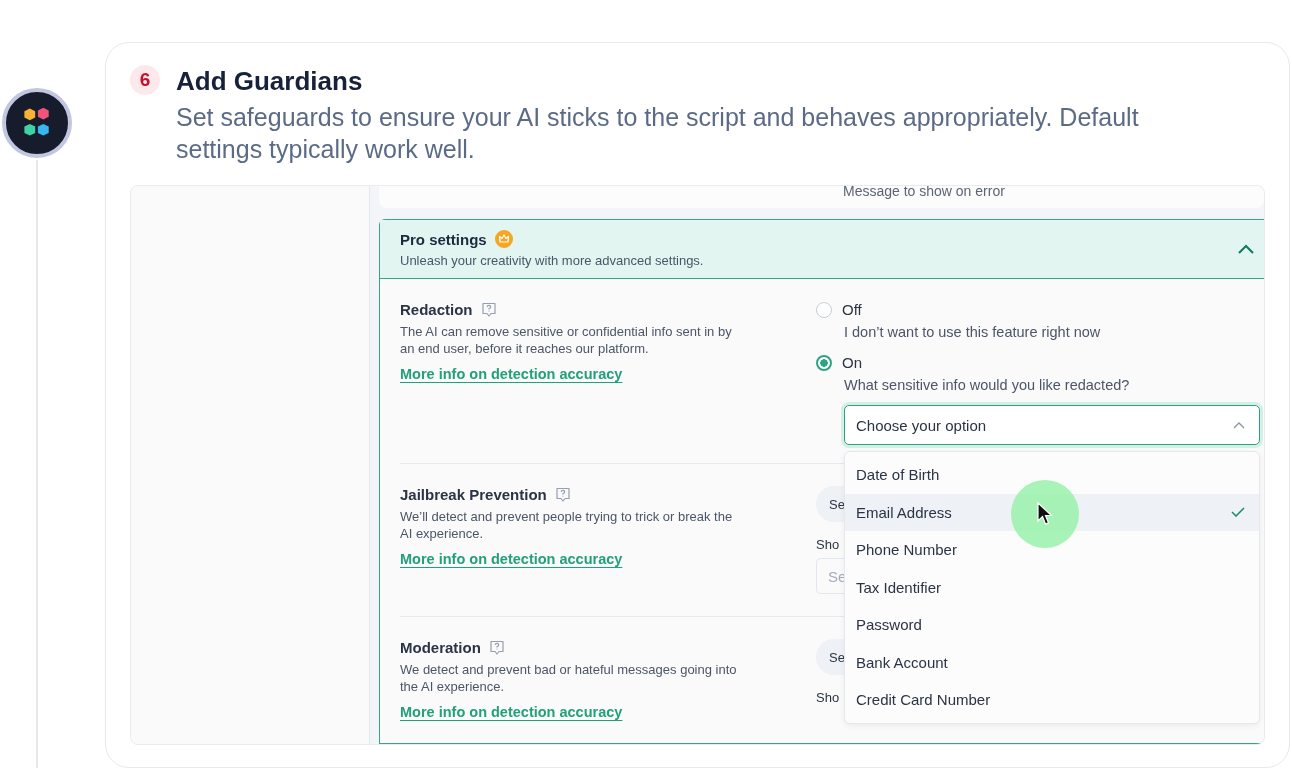  What do you see at coordinates (145, 80) in the screenshot?
I see `step-number-badge: 6` at bounding box center [145, 80].